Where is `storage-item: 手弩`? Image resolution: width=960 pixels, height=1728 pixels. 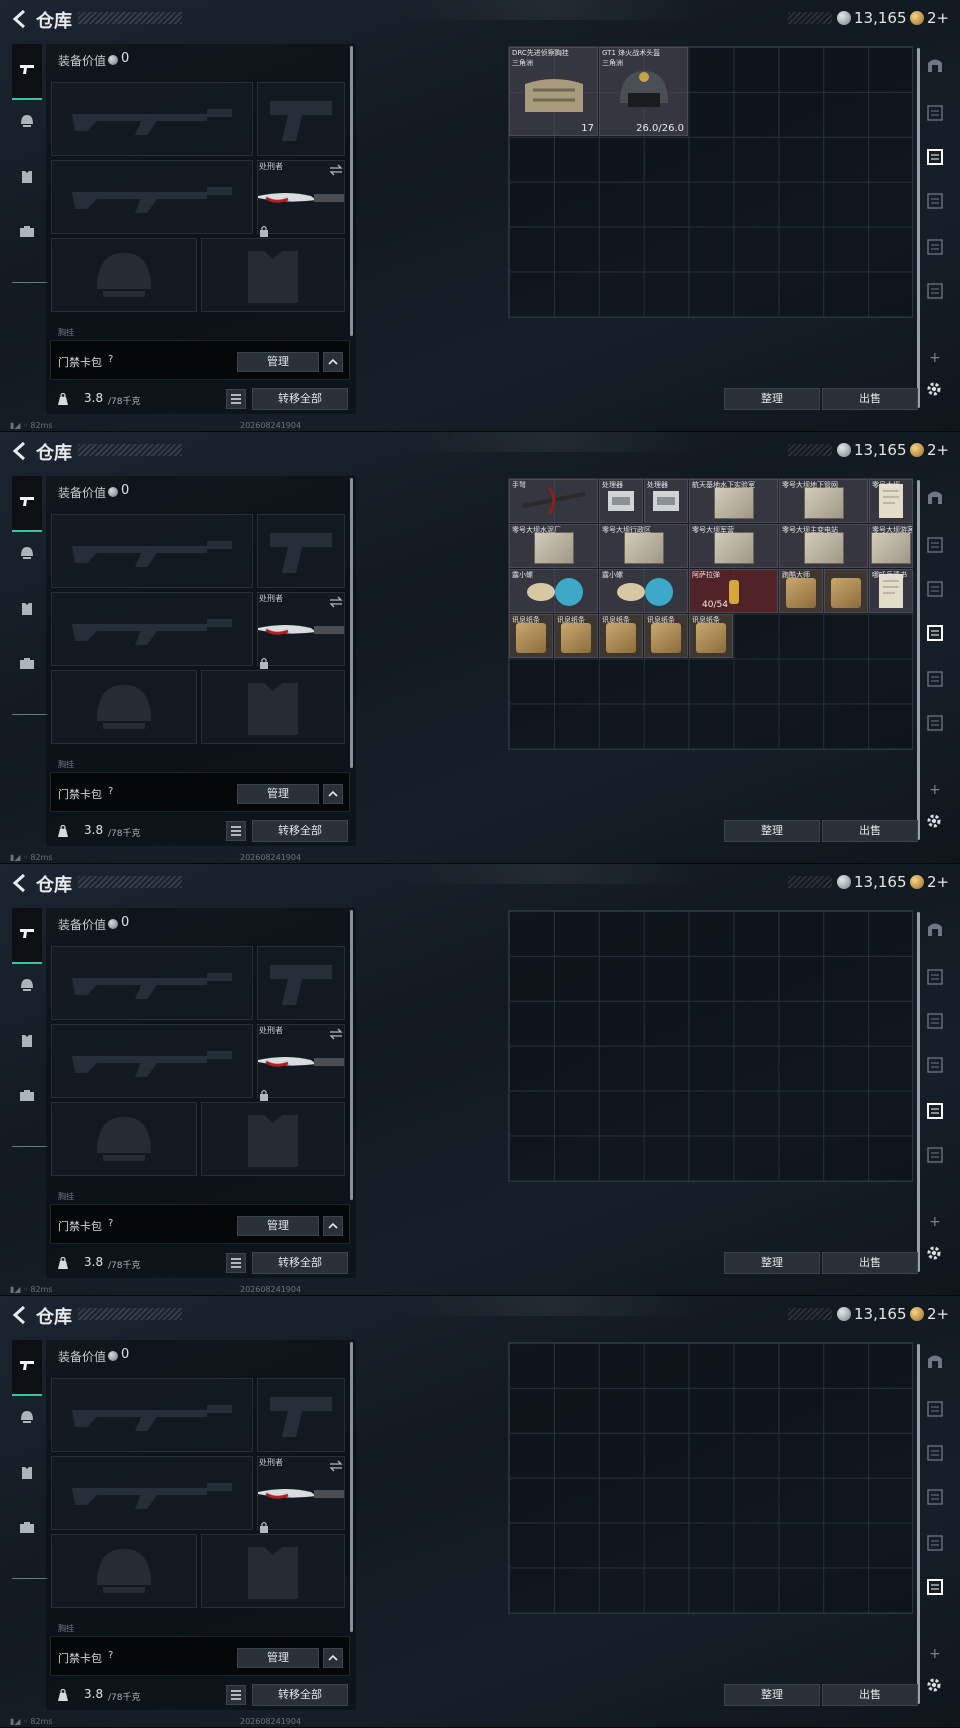
storage-item: 手弩 is located at coordinates (553, 501).